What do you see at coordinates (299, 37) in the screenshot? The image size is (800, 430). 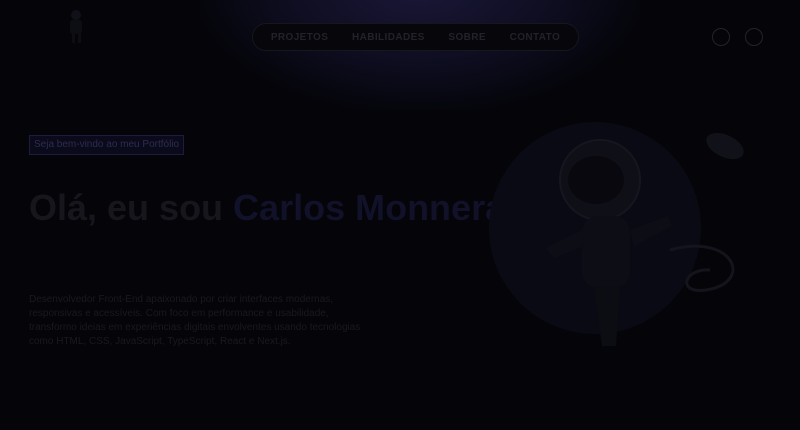 I see `nav-link-projects: PROJETOS` at bounding box center [299, 37].